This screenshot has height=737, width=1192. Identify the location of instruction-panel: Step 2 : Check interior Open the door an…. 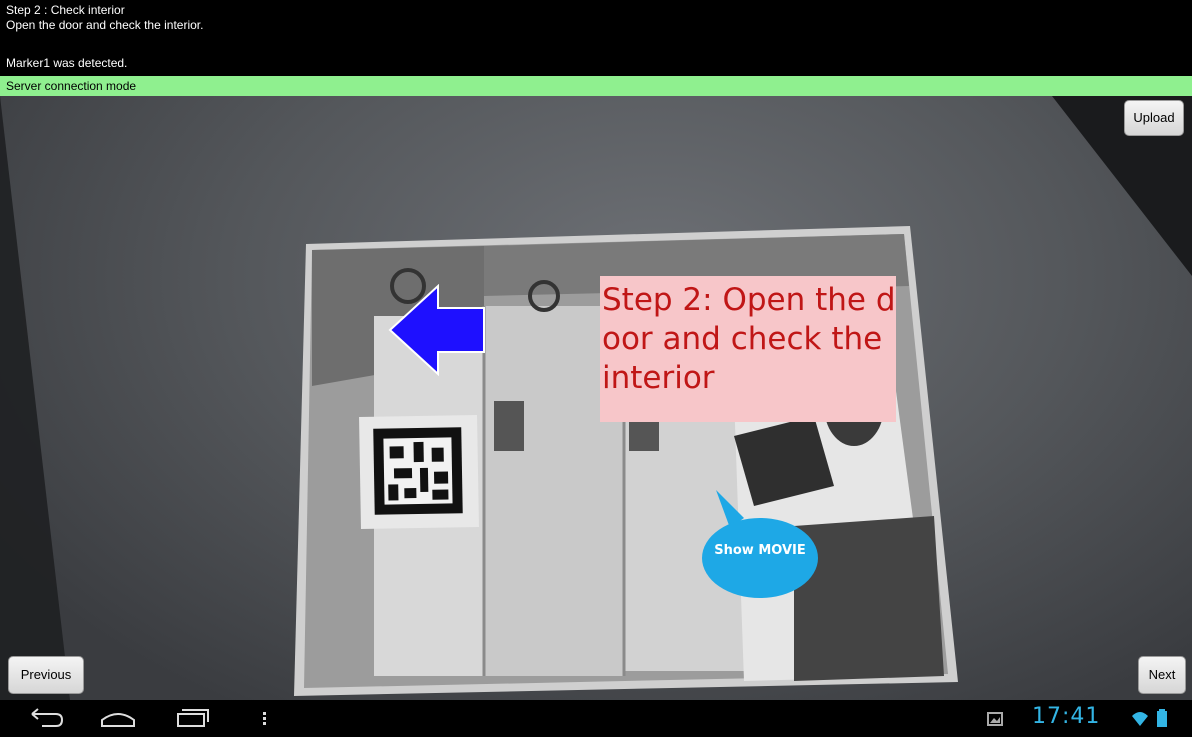
(596, 38).